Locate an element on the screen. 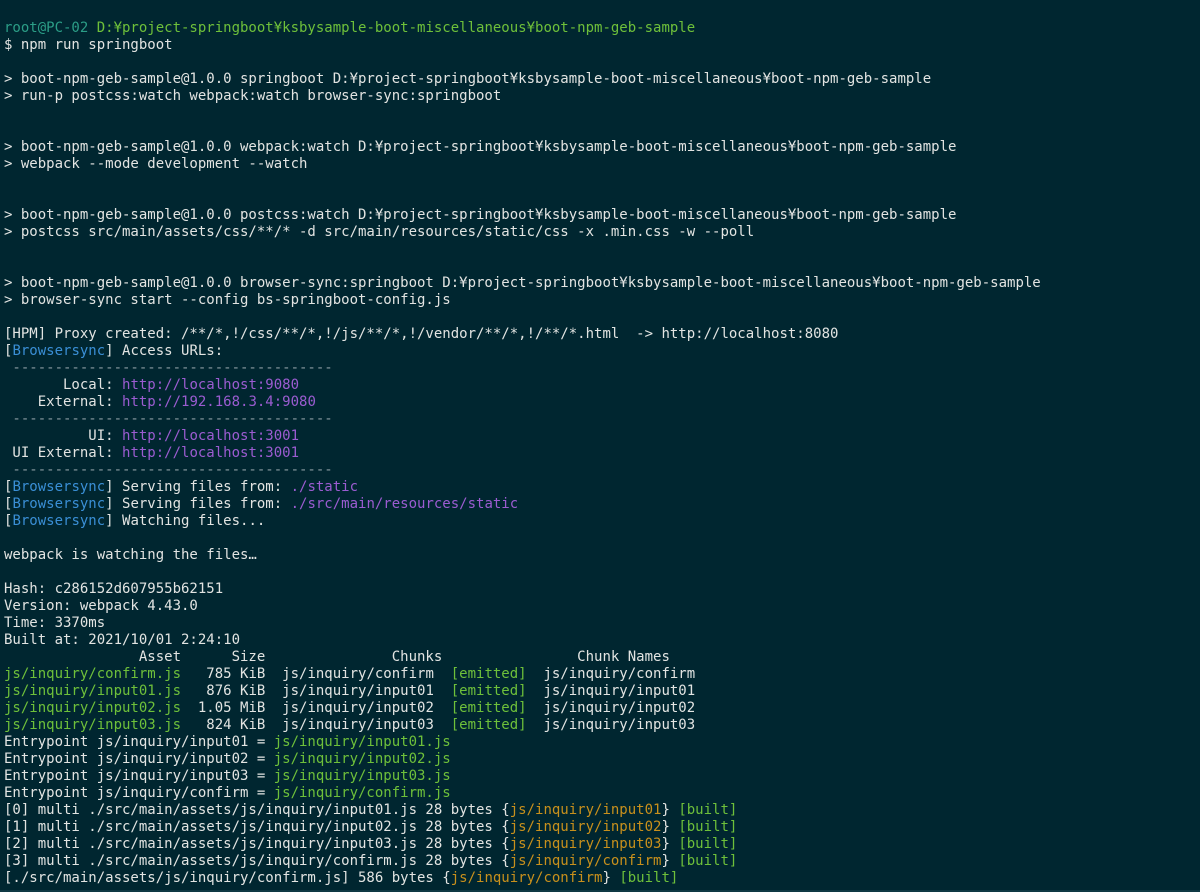 The width and height of the screenshot is (1200, 892). terminal-line: Built at: 2021/10/01 2:24:10 is located at coordinates (602, 640).